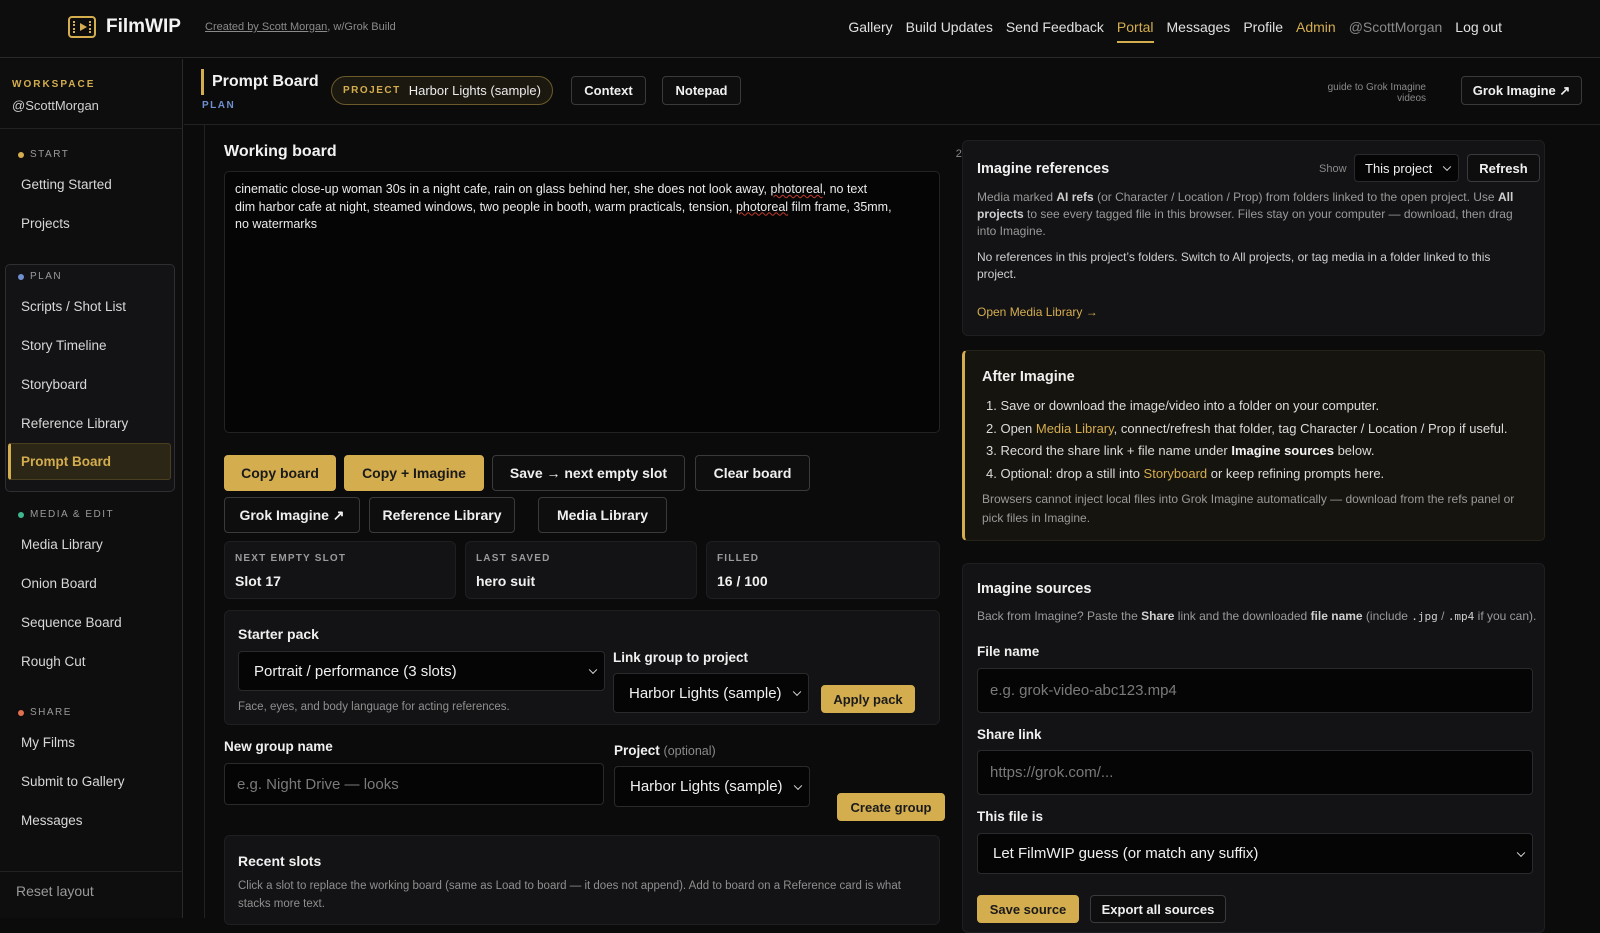  I want to click on sidebar-item-rough-cut: Rough Cut, so click(53, 661).